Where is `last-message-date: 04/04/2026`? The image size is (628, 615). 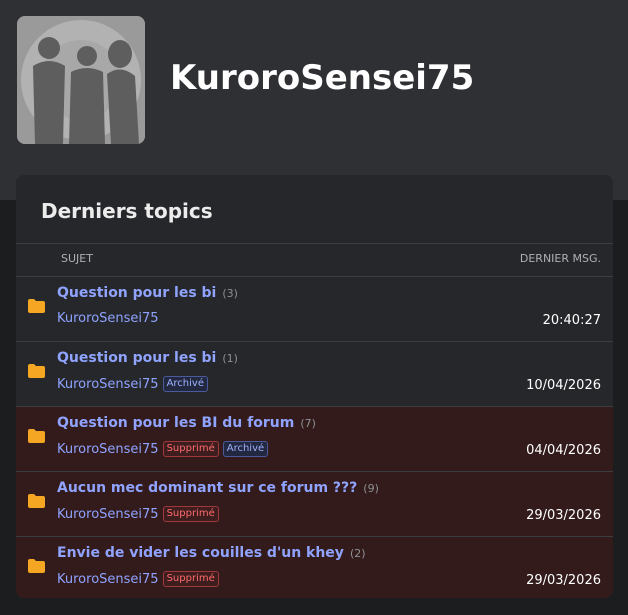
last-message-date: 04/04/2026 is located at coordinates (563, 450).